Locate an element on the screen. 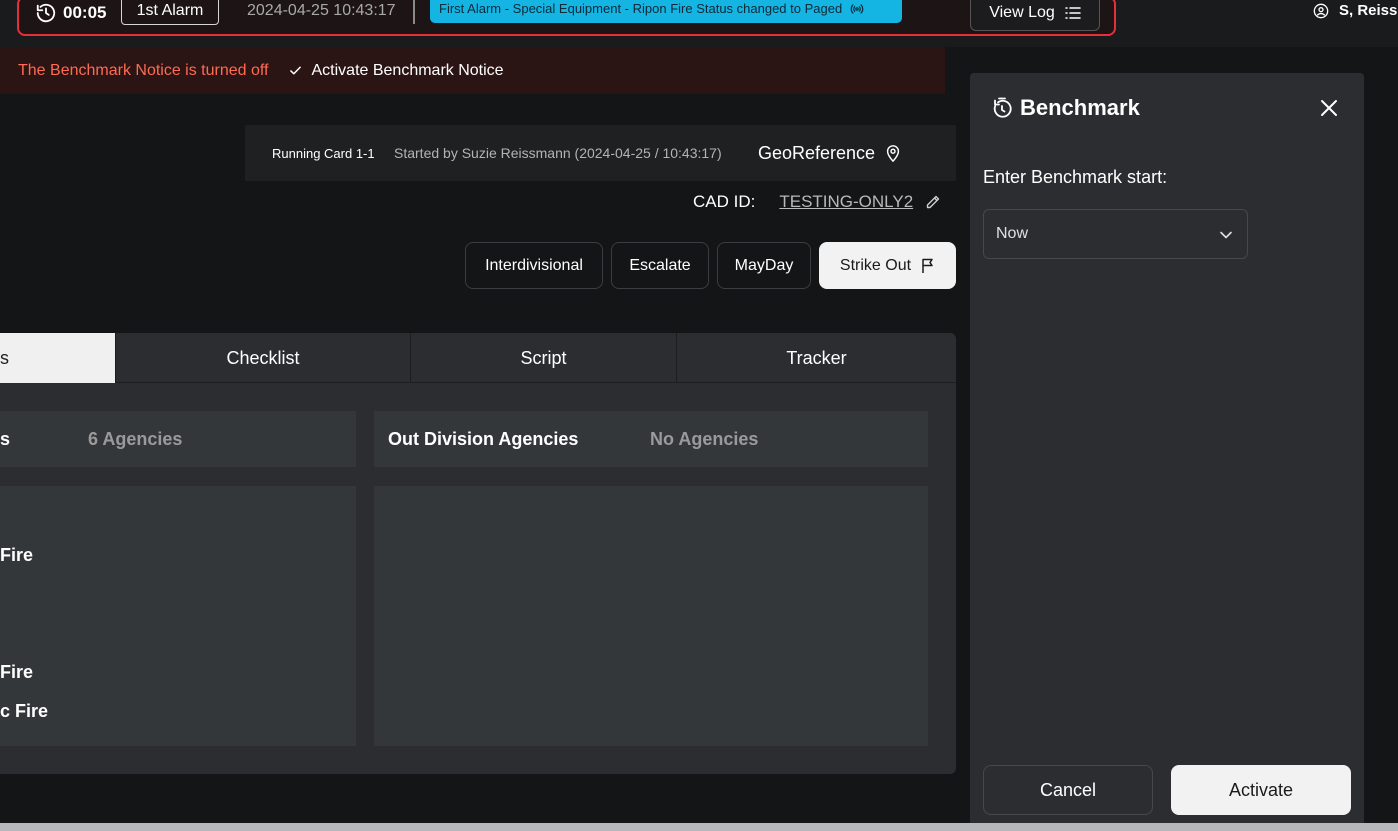 Image resolution: width=1398 pixels, height=831 pixels. tab-script: Script is located at coordinates (544, 358).